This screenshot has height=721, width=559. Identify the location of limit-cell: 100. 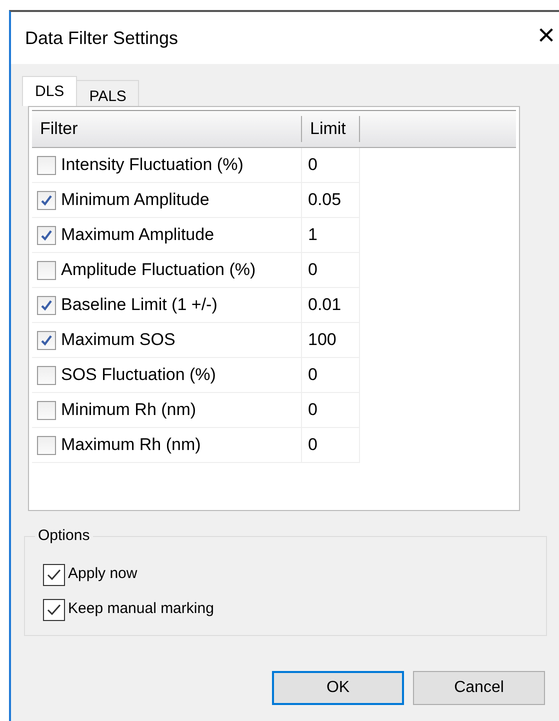
(331, 340).